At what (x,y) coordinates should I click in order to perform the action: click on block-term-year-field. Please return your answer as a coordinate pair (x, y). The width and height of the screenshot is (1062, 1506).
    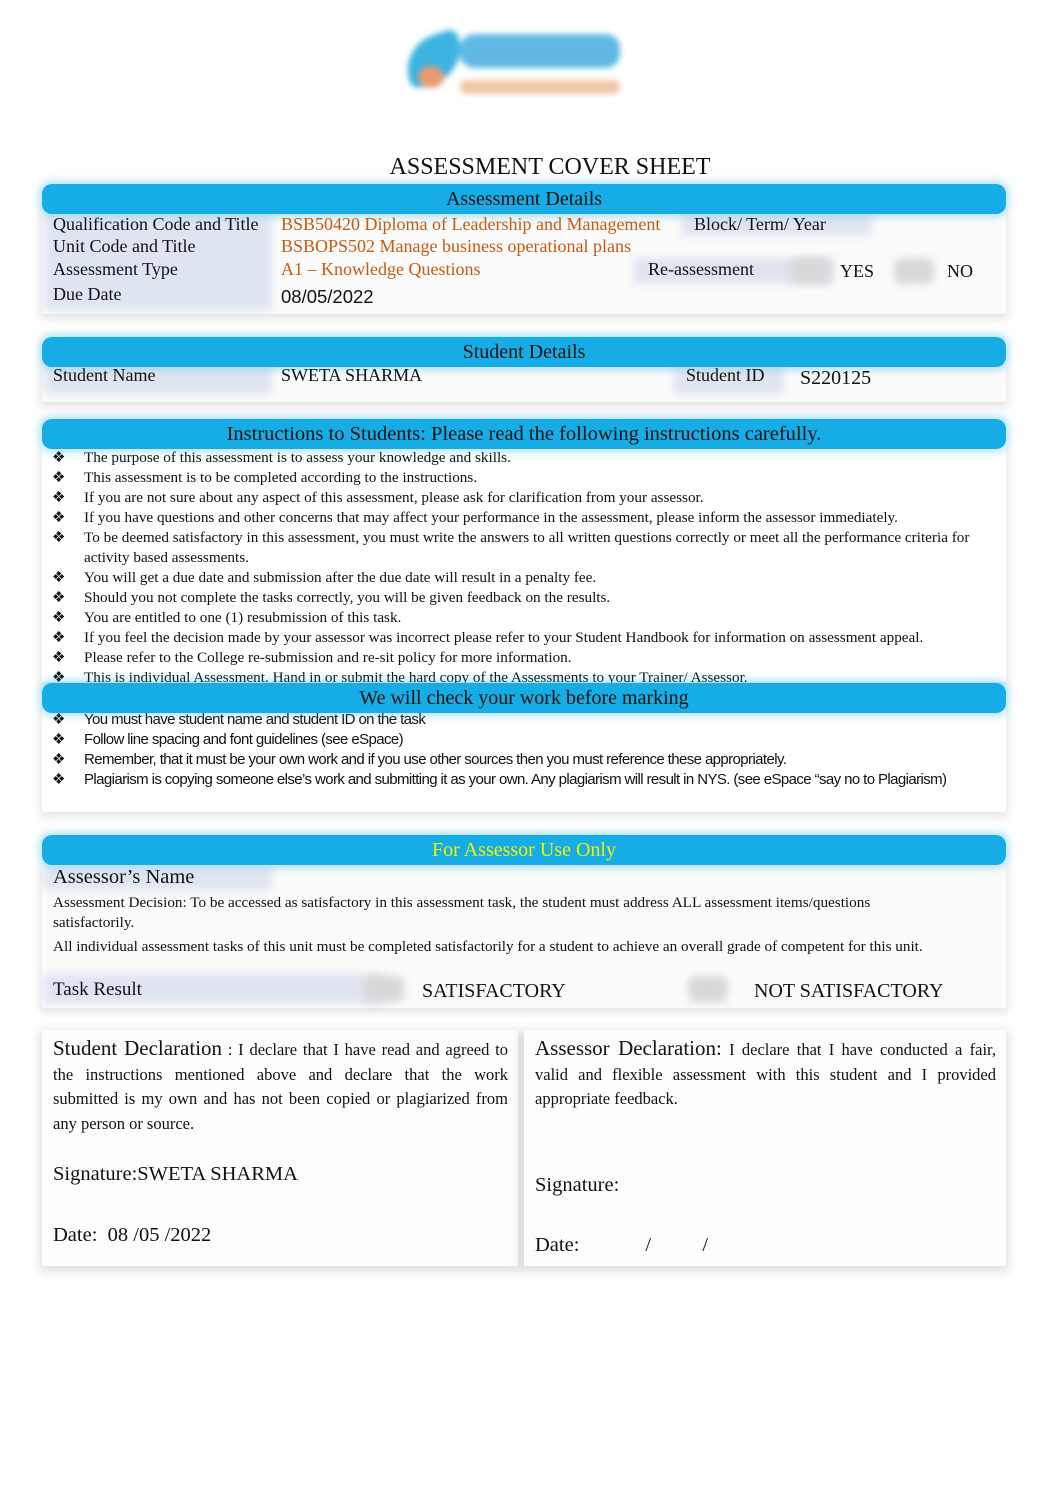
    Looking at the image, I should click on (940, 224).